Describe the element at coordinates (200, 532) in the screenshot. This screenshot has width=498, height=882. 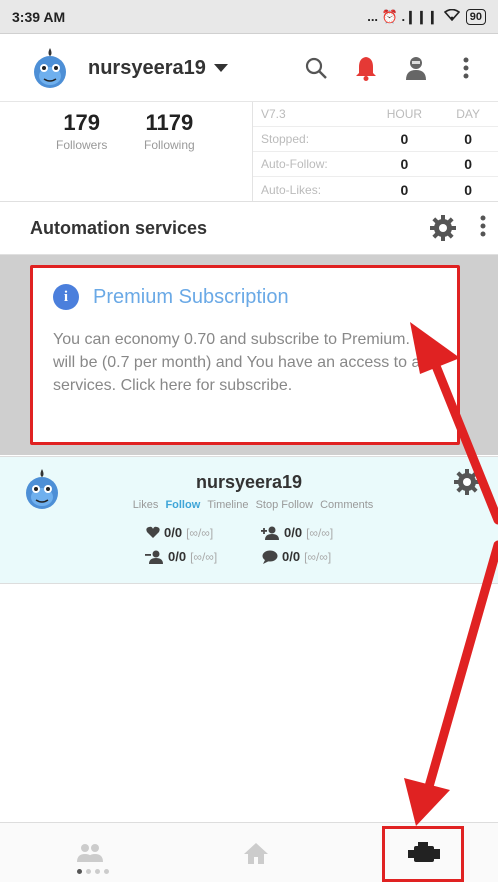
I see `likes-limit: [∞/∞]` at that location.